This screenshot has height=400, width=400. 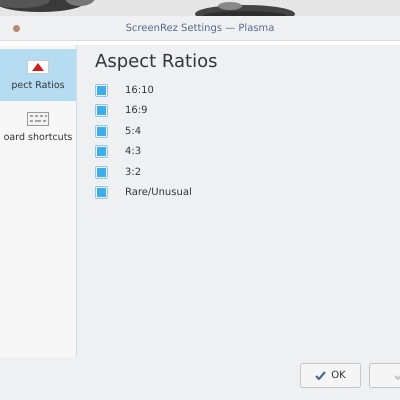 I want to click on page-heading: Aspect Ratios, so click(x=156, y=61).